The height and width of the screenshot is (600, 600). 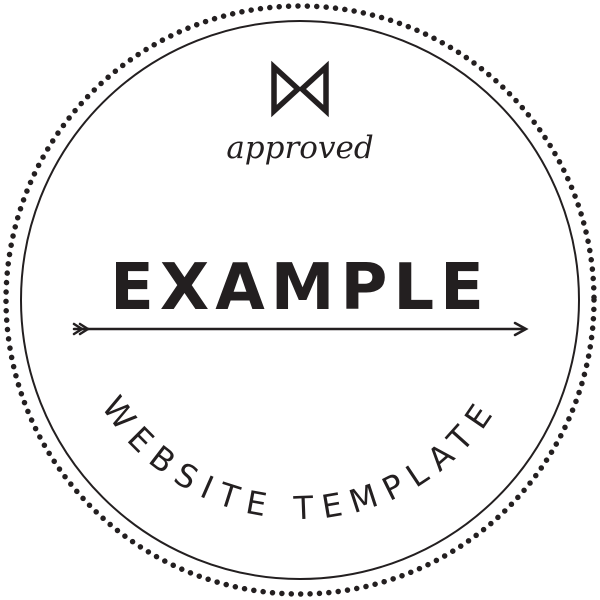 I want to click on badge-tagline: approved, so click(x=299, y=148).